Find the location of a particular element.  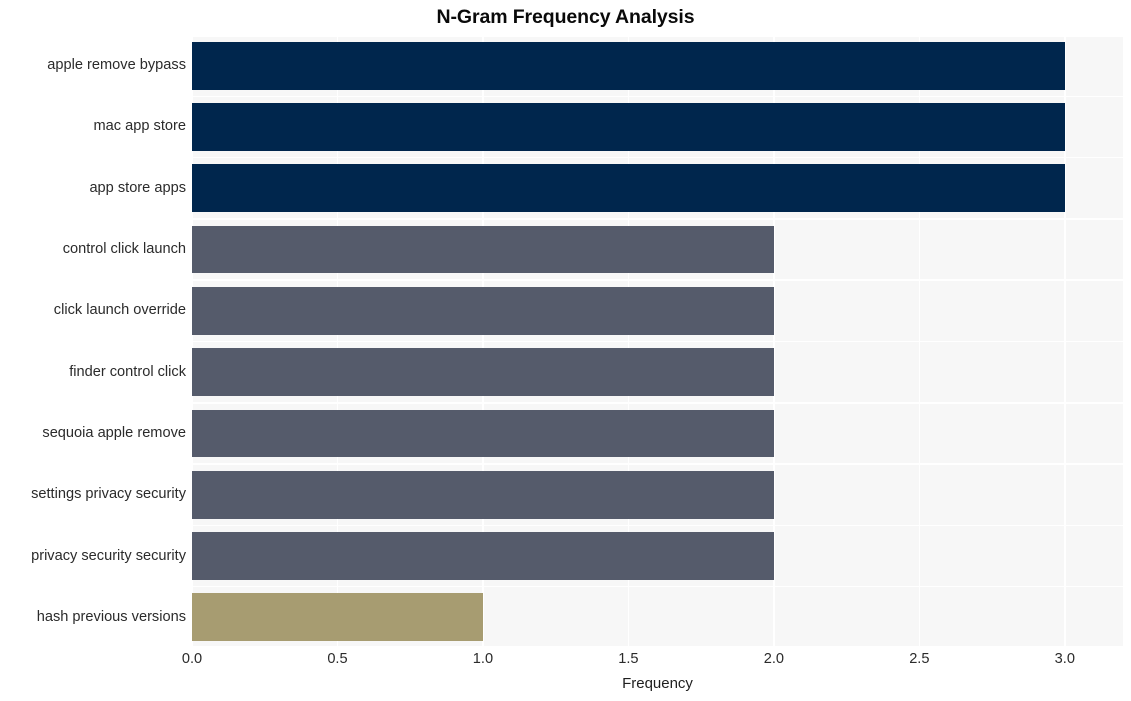

x-tick-label: 2.0 is located at coordinates (774, 659).